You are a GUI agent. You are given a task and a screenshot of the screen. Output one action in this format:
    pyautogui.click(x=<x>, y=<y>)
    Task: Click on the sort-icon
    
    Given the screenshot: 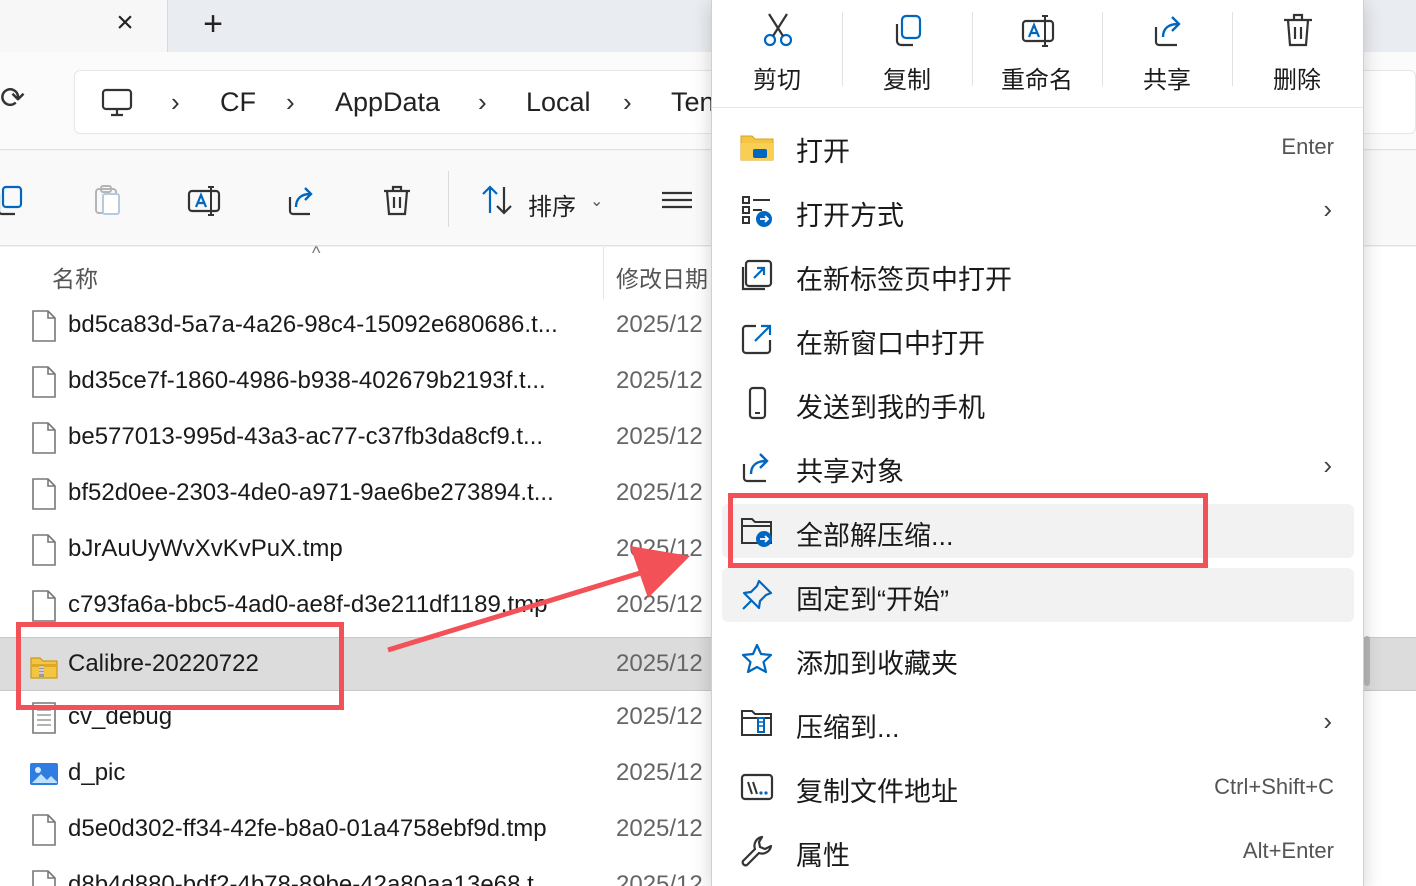 What is the action you would take?
    pyautogui.click(x=497, y=200)
    